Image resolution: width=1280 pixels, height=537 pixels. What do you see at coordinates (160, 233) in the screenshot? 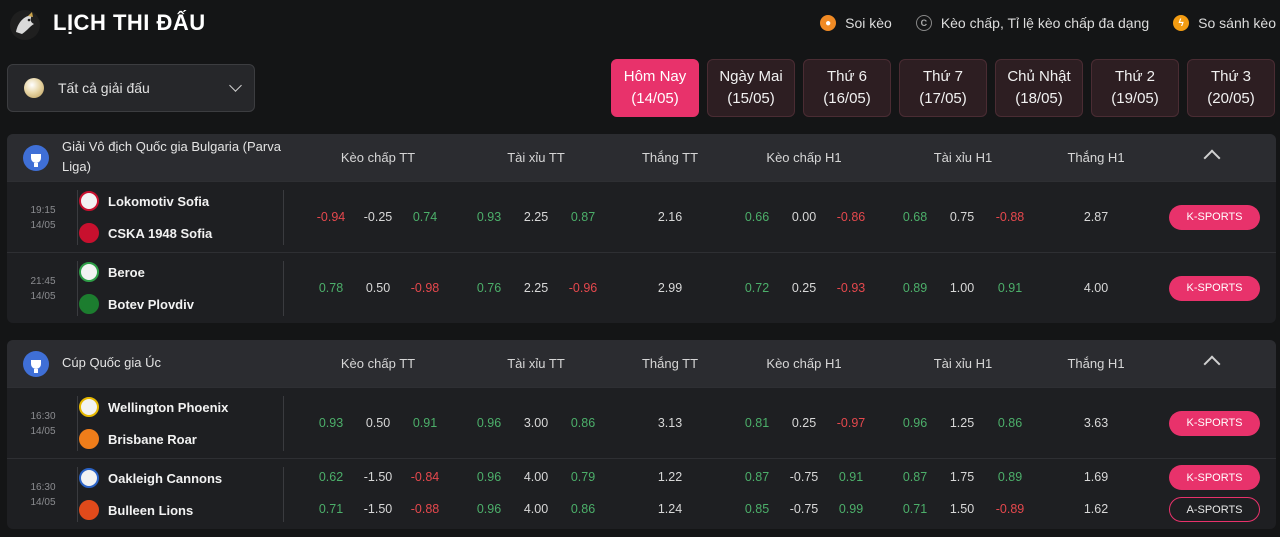
I see `team-name: CSKA 1948 Sofia` at bounding box center [160, 233].